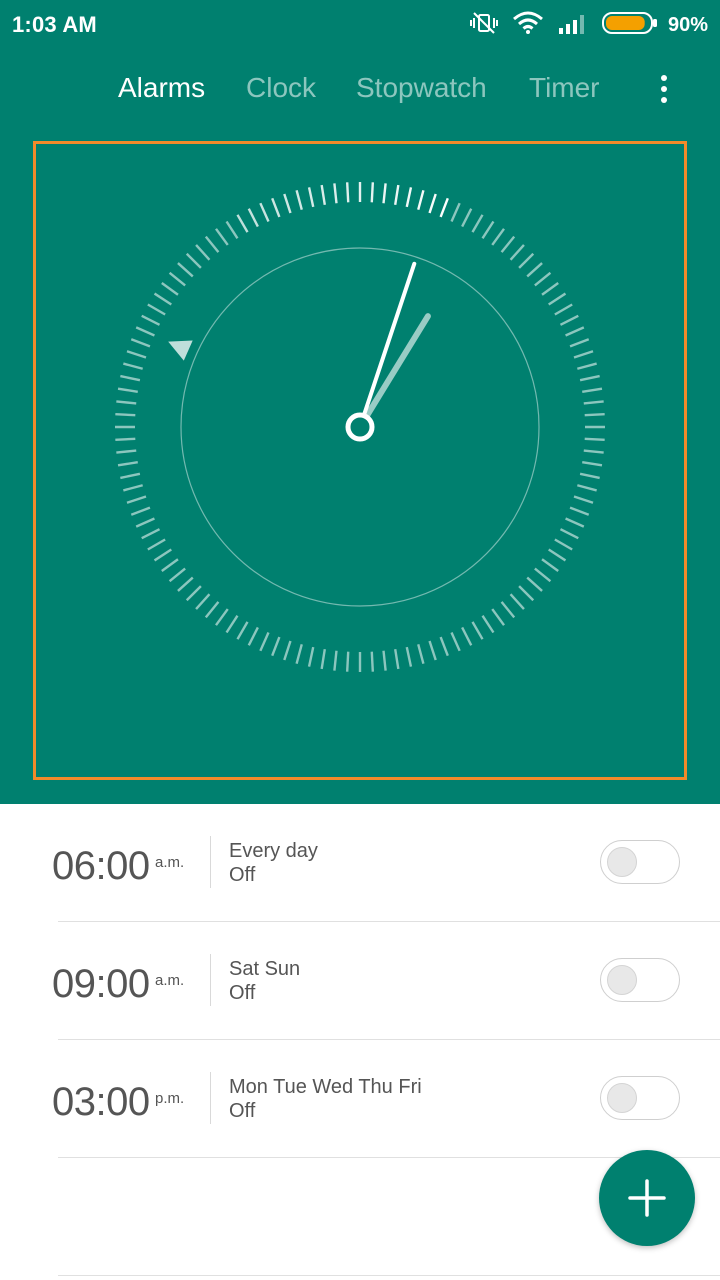 Image resolution: width=720 pixels, height=1280 pixels. Describe the element at coordinates (360, 1099) in the screenshot. I see `alarm-item: 03:00 p.m. Mon Tue Wed Thu Fri Off` at that location.